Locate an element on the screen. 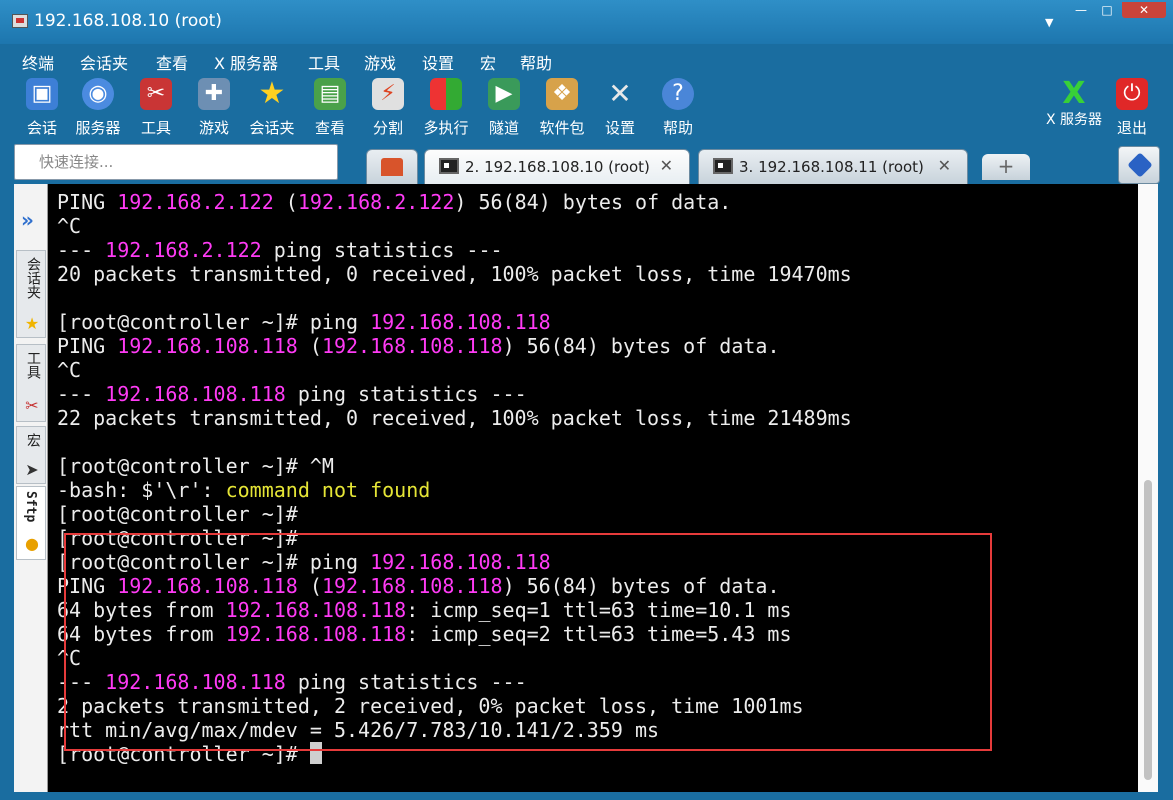 The image size is (1173, 800). toolbar-multiexec-button: 多执行 is located at coordinates (446, 108).